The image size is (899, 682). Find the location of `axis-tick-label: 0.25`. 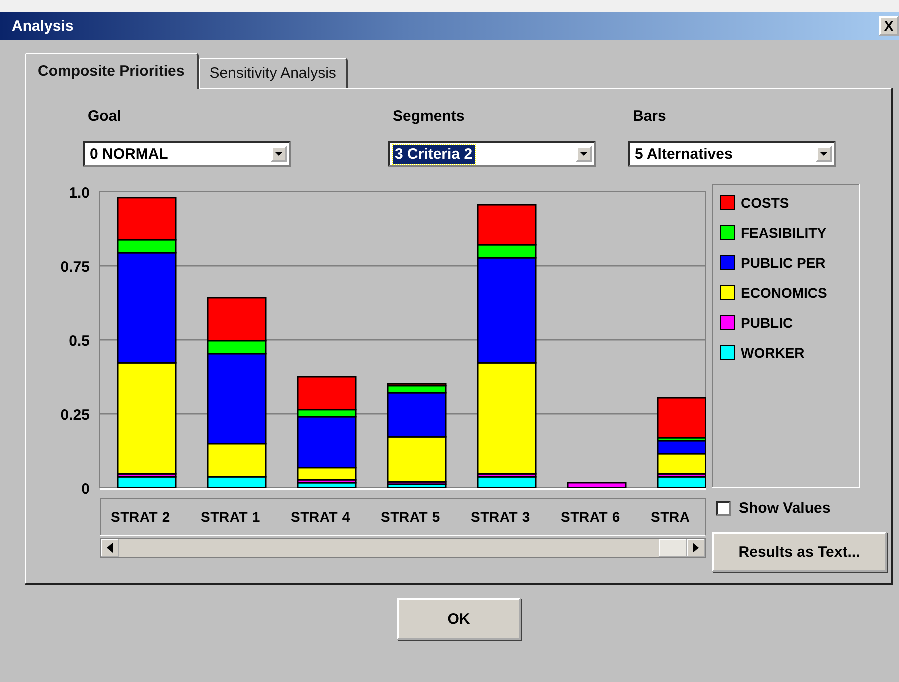

axis-tick-label: 0.25 is located at coordinates (75, 415).